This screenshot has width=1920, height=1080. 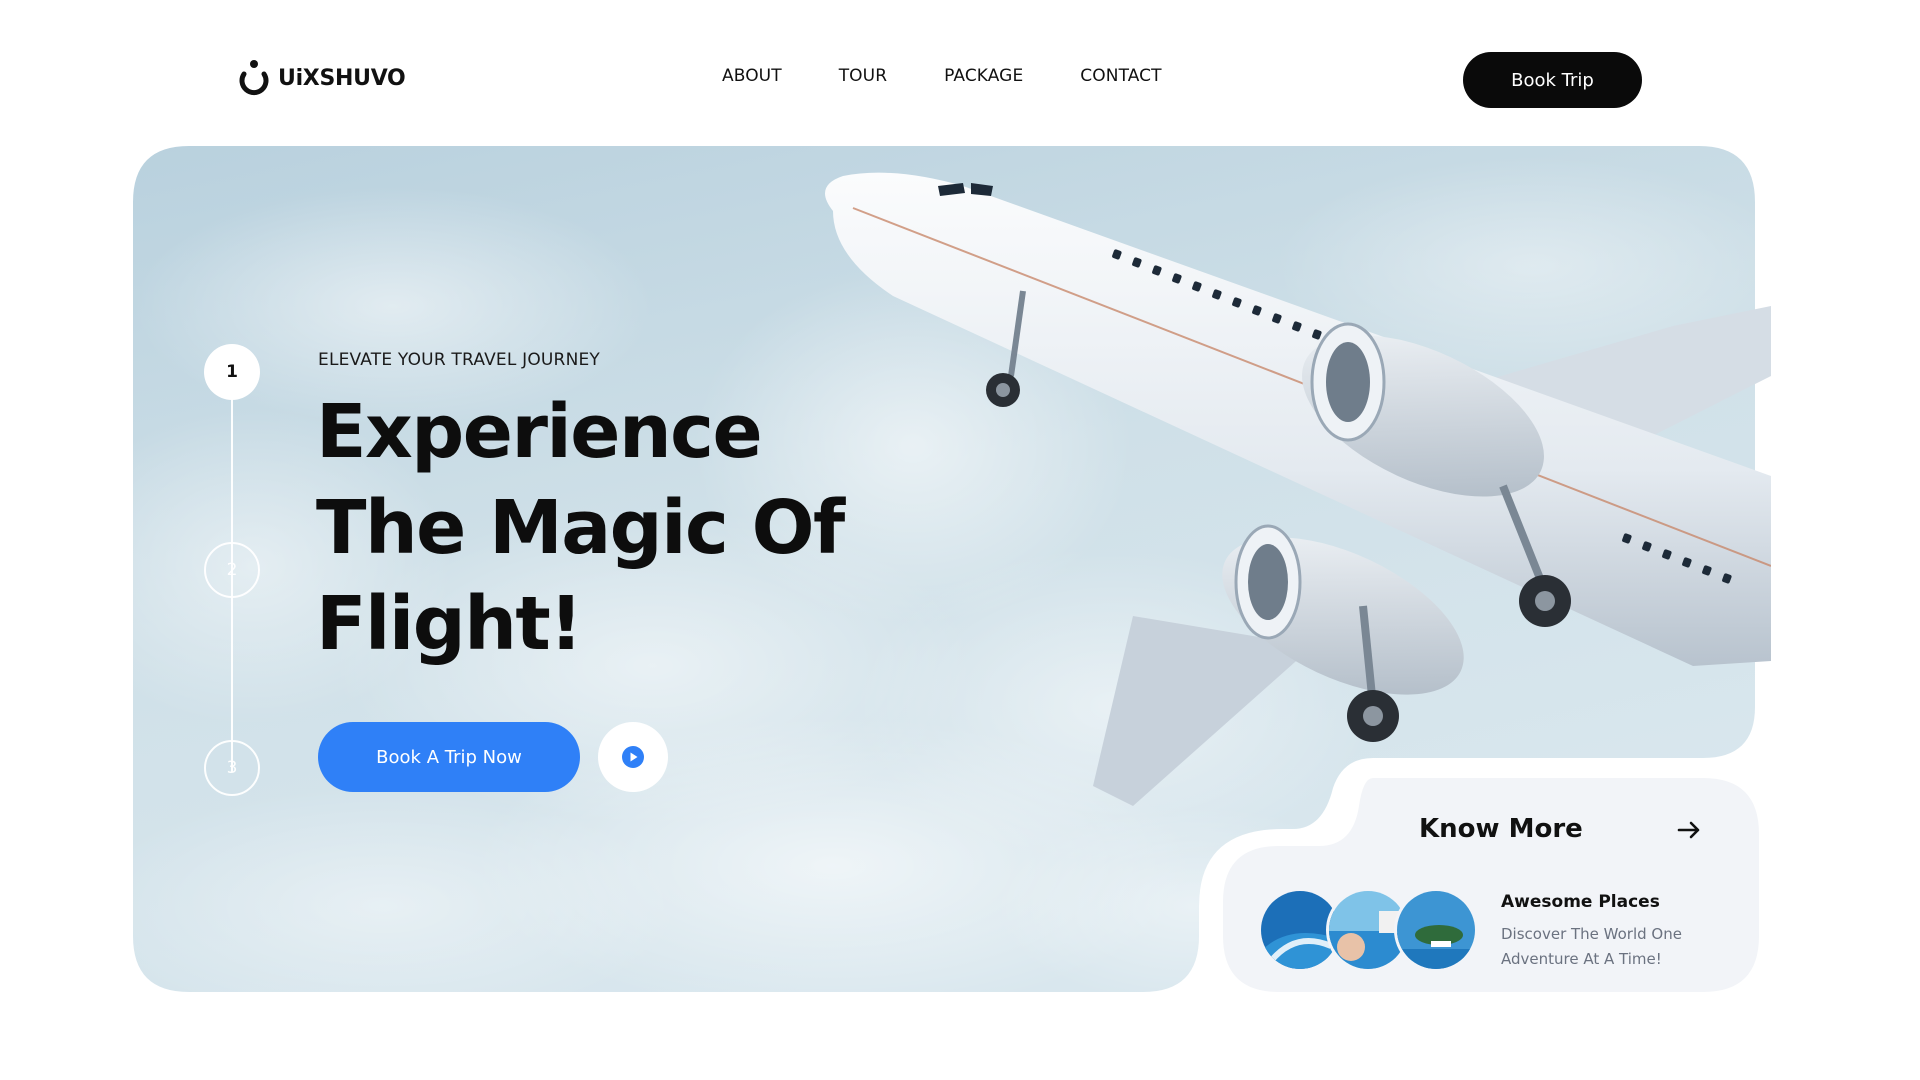 I want to click on headline-line-2: The Magic Of, so click(x=580, y=528).